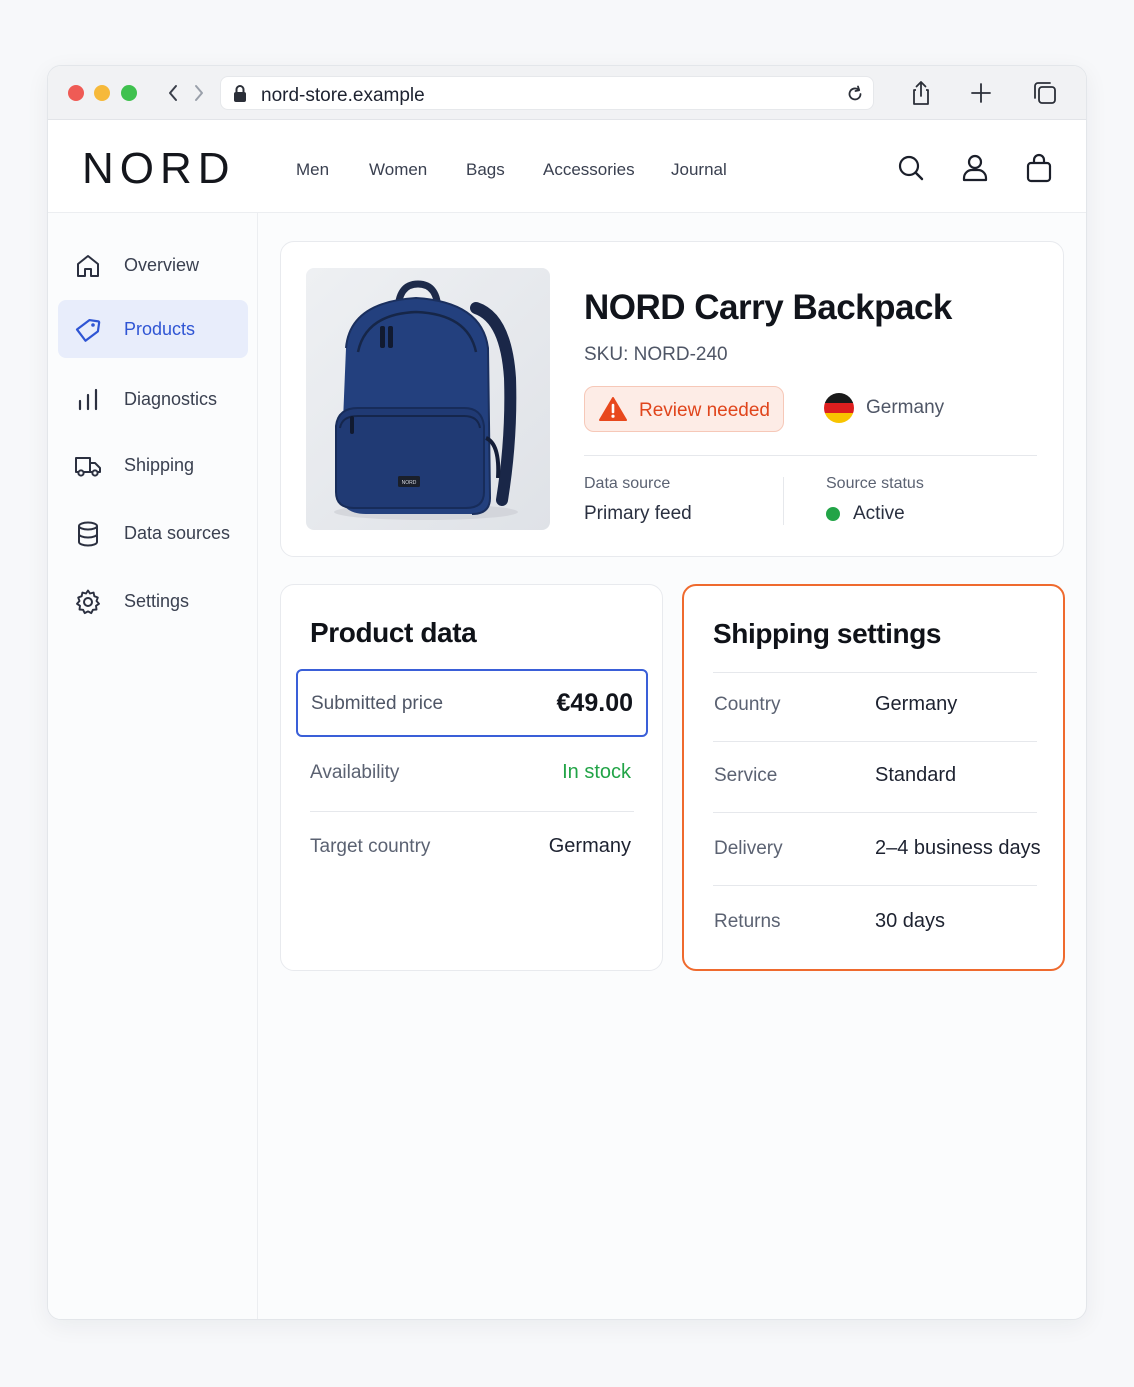 This screenshot has height=1387, width=1134. Describe the element at coordinates (589, 846) in the screenshot. I see `target-country-value: Germany` at that location.